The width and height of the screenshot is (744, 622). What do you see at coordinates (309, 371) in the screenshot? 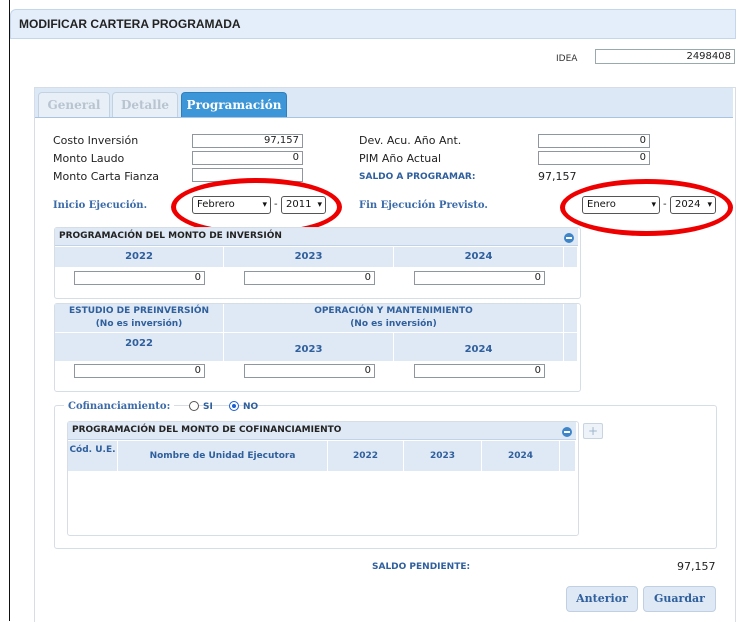
I see `otros-input-2023: 0` at bounding box center [309, 371].